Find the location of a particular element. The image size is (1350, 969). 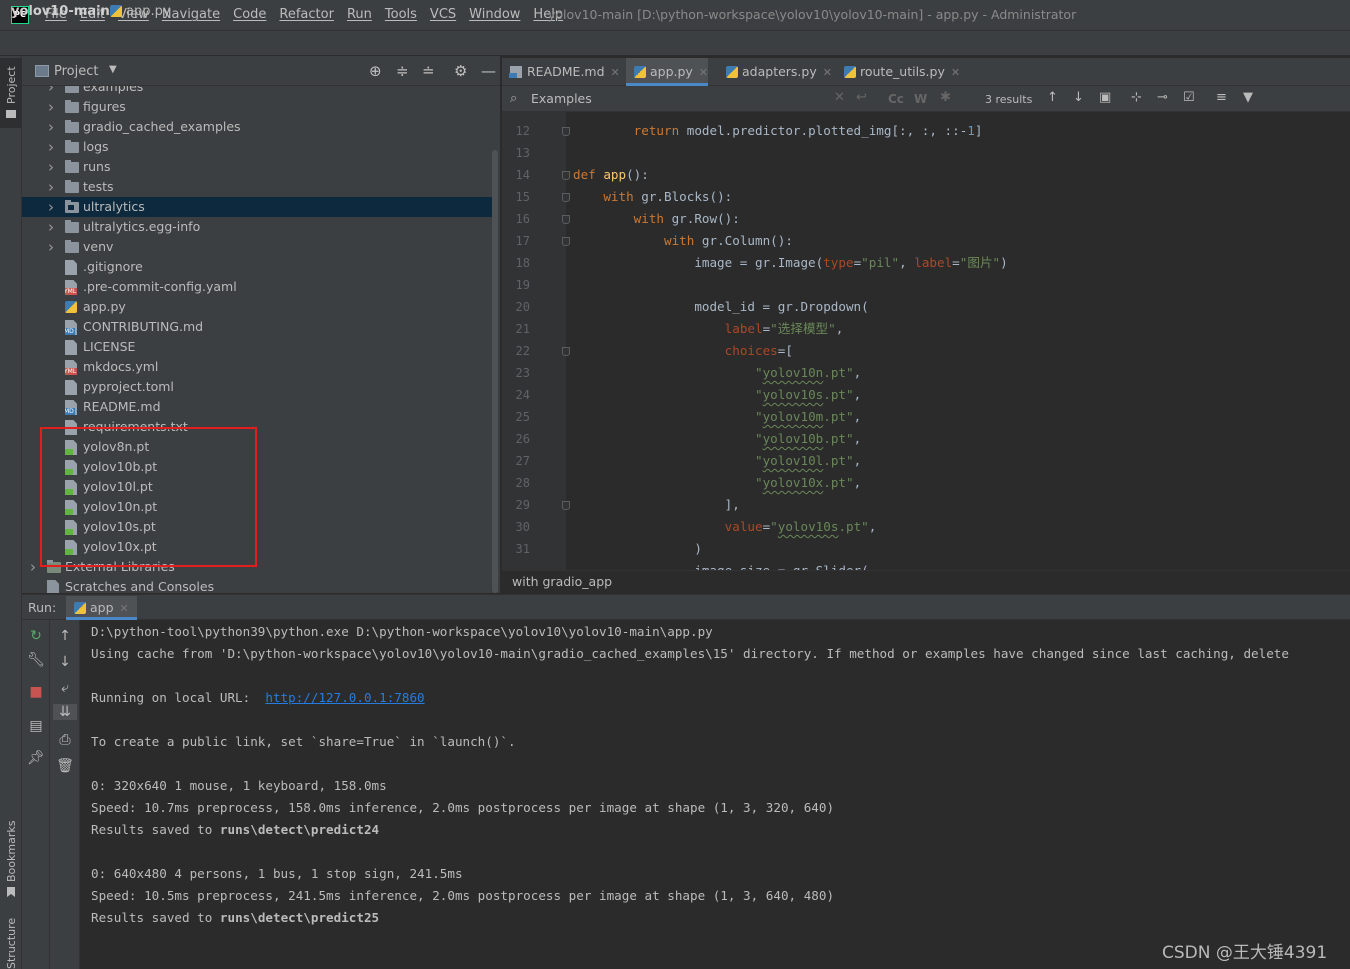

scroll-up-icon: ↑ is located at coordinates (65, 636).